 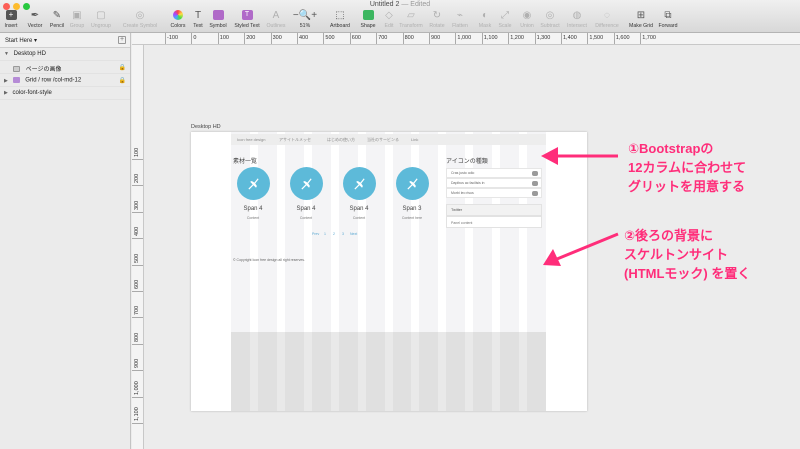 I want to click on annotation-text: ②後ろの背景に スケルトンサイト (HTMLモック) を置く, so click(x=687, y=254).